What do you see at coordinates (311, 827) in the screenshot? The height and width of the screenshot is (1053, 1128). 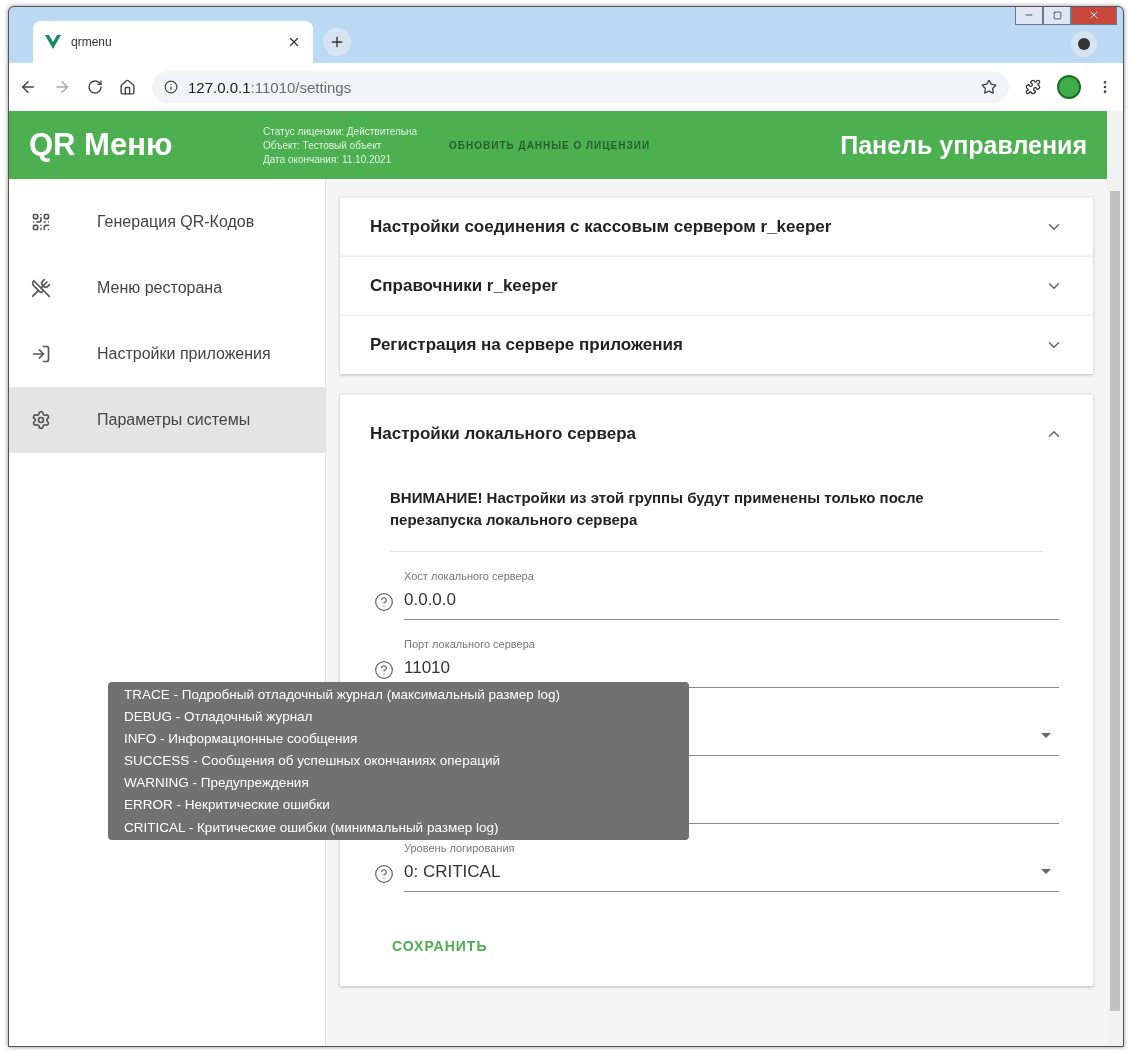 I see `tooltip-line: CRITICAL - Критические ошибки (минимальный размер log)` at bounding box center [311, 827].